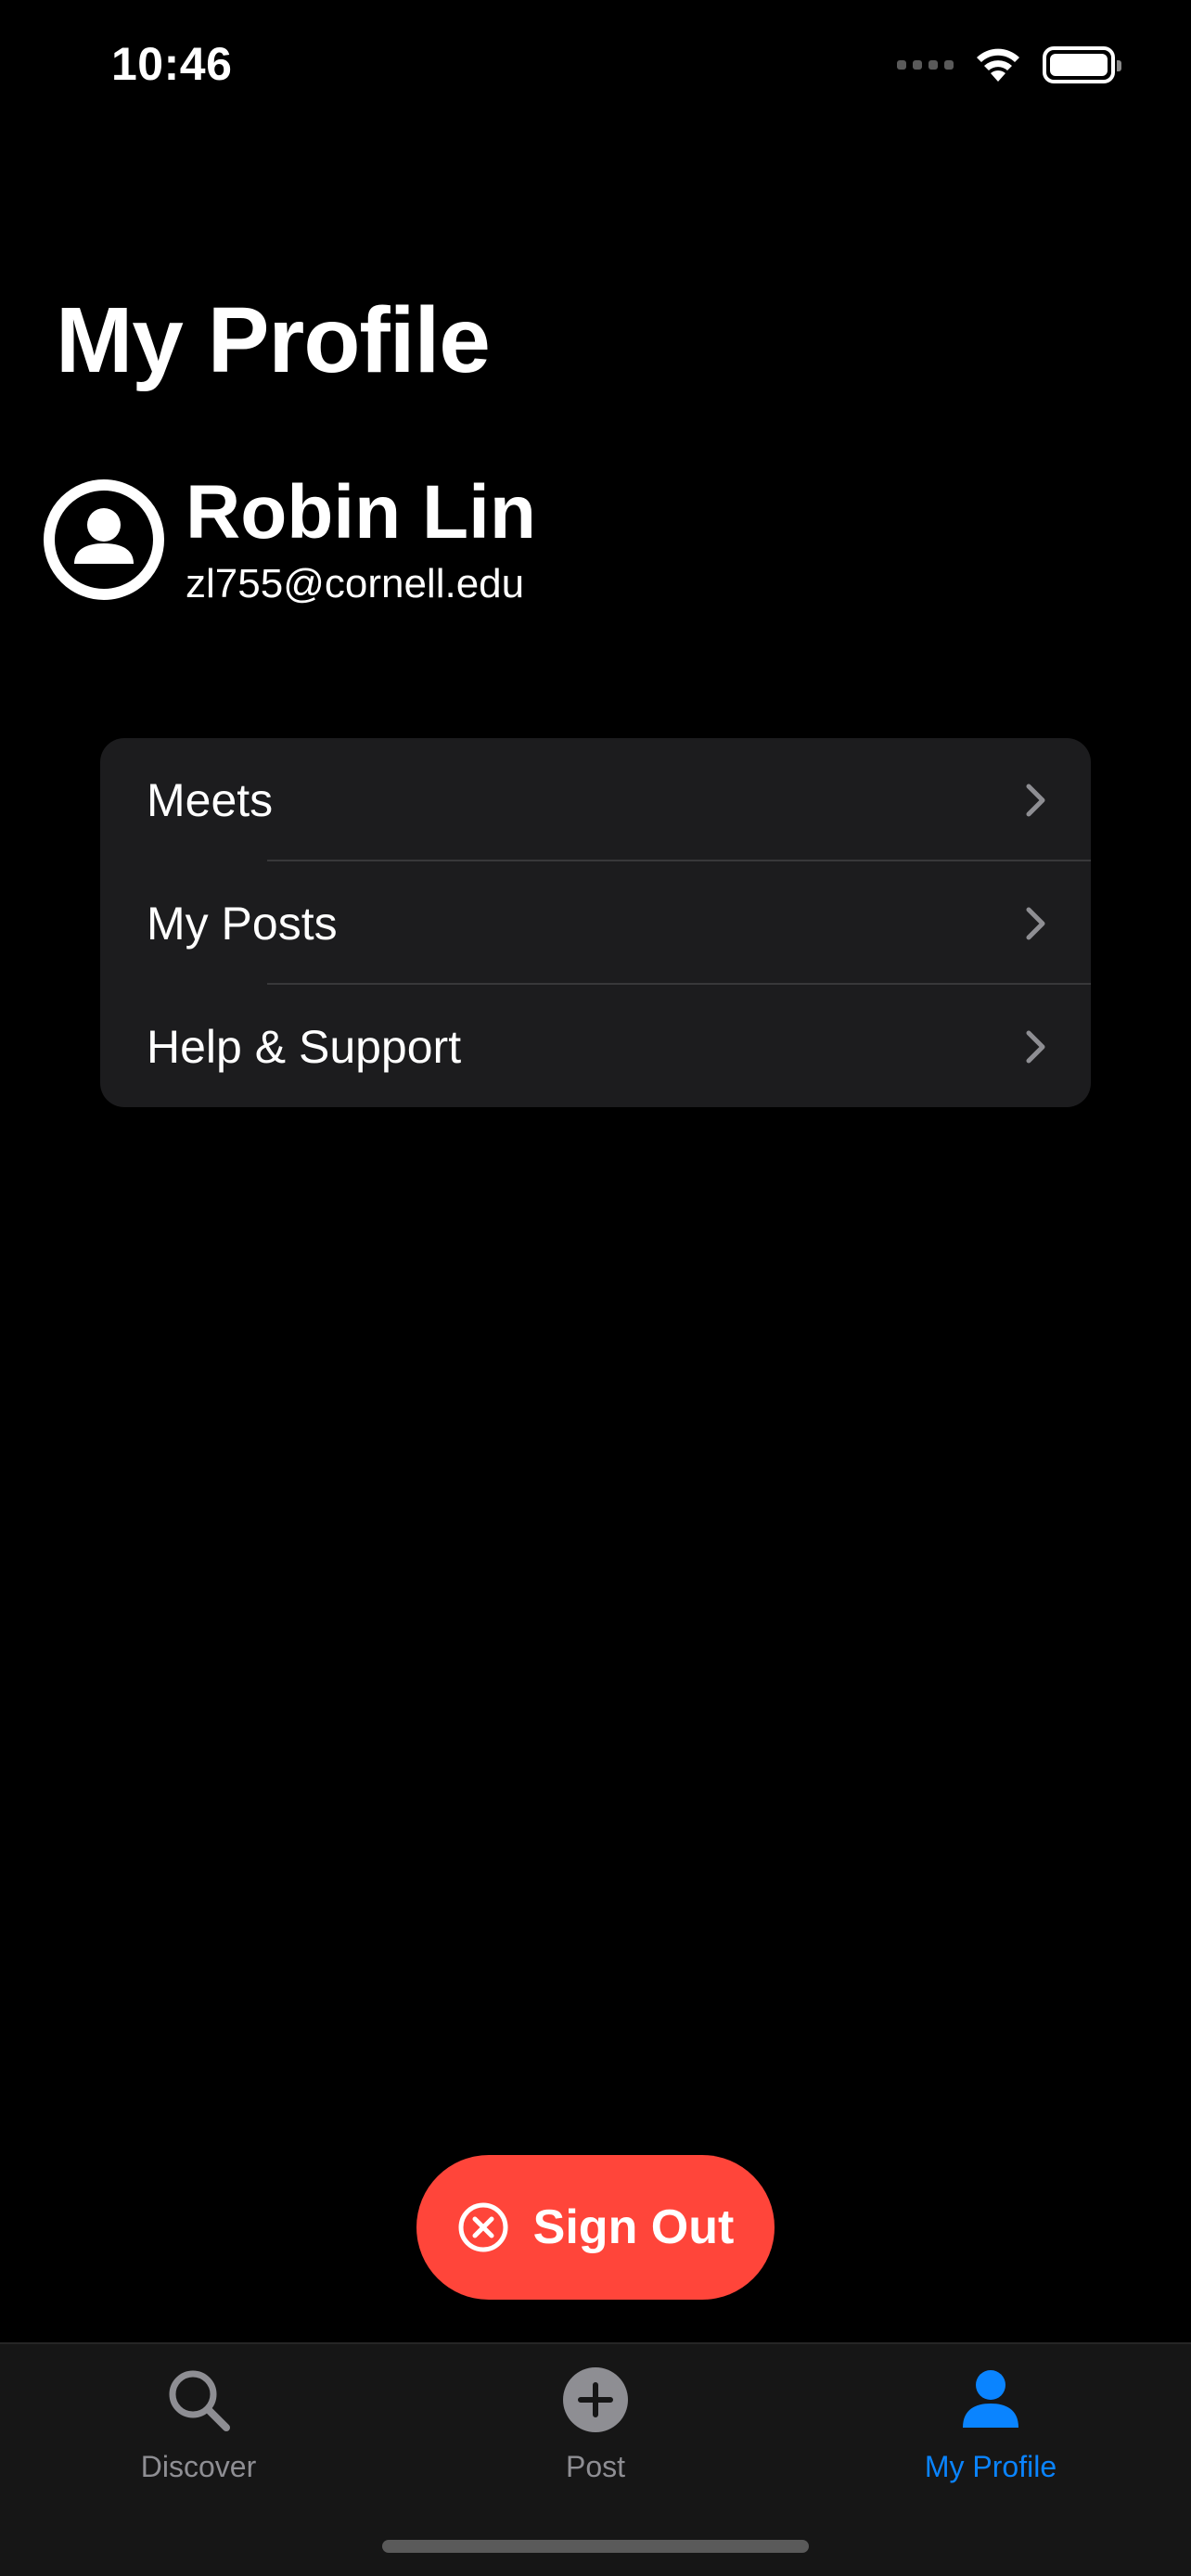  What do you see at coordinates (595, 2546) in the screenshot?
I see `home-indicator` at bounding box center [595, 2546].